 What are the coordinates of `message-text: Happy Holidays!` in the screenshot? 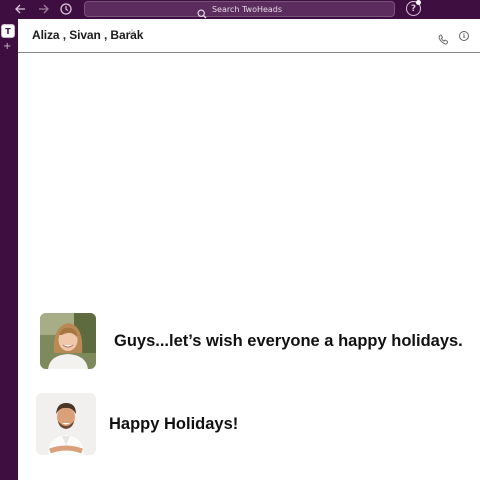 It's located at (174, 423).